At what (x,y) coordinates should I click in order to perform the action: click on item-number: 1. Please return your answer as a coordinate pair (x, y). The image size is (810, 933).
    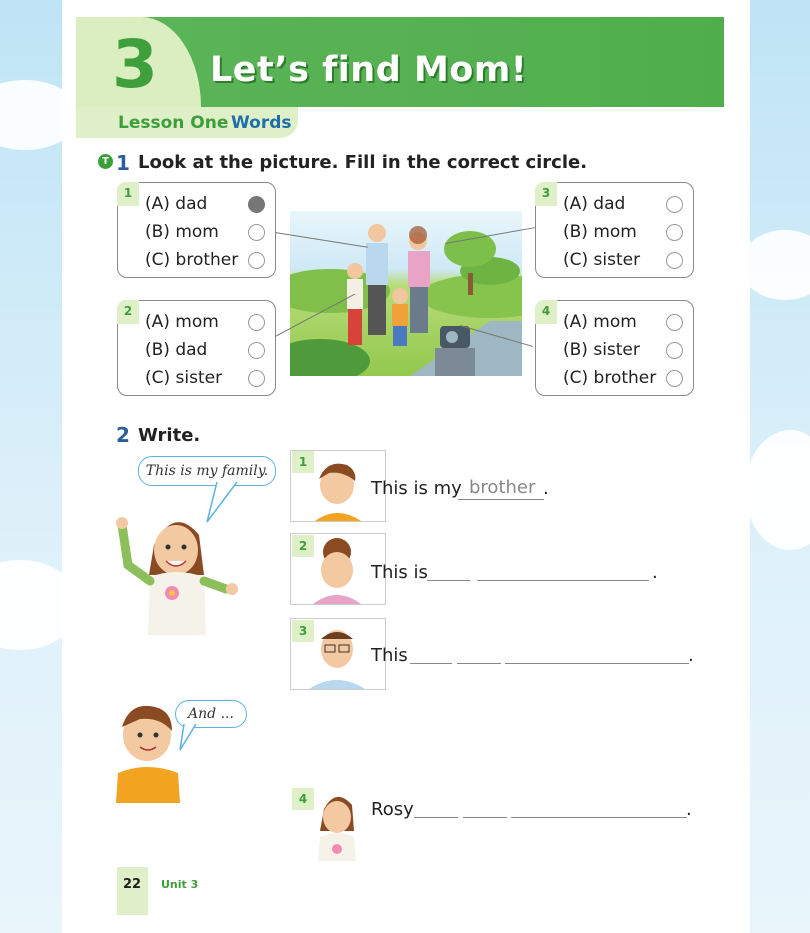
    Looking at the image, I should click on (303, 462).